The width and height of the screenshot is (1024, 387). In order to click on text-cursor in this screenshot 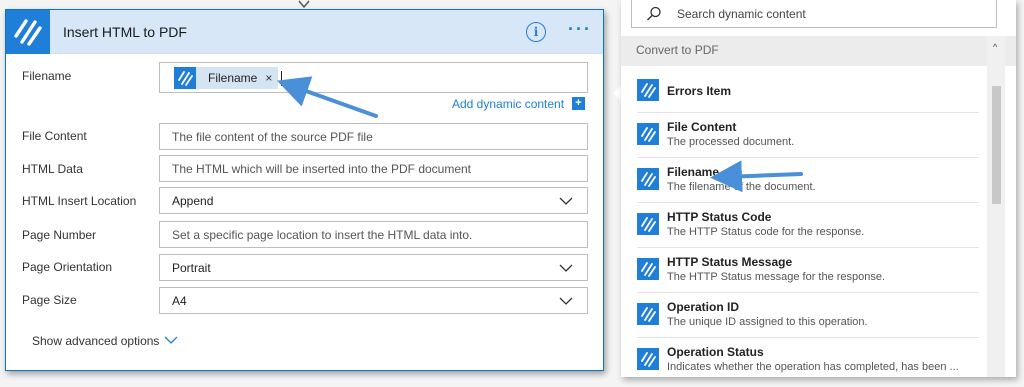, I will do `click(281, 78)`.